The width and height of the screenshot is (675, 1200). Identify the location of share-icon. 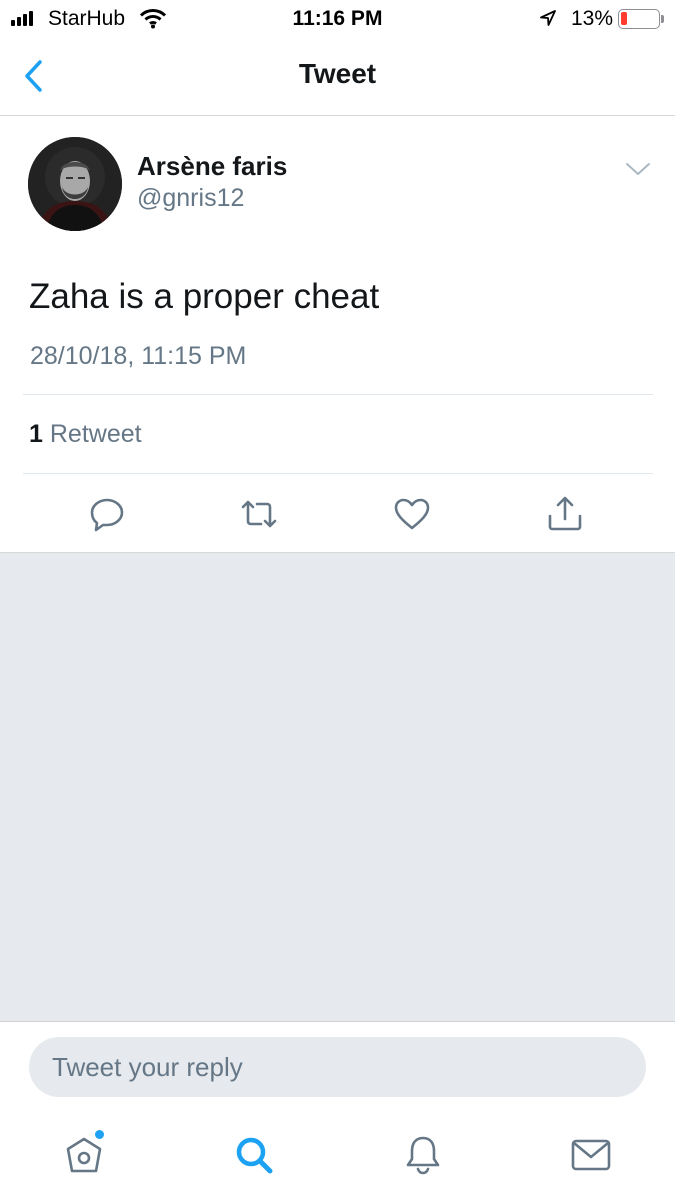
(565, 514).